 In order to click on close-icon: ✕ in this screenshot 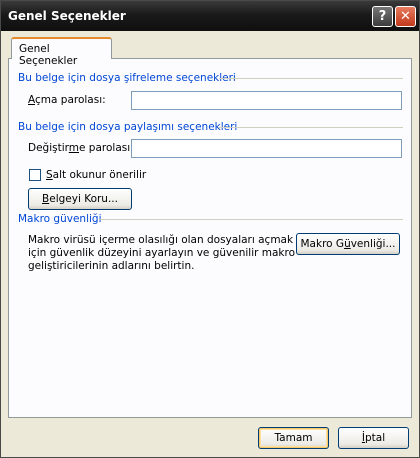, I will do `click(405, 16)`.